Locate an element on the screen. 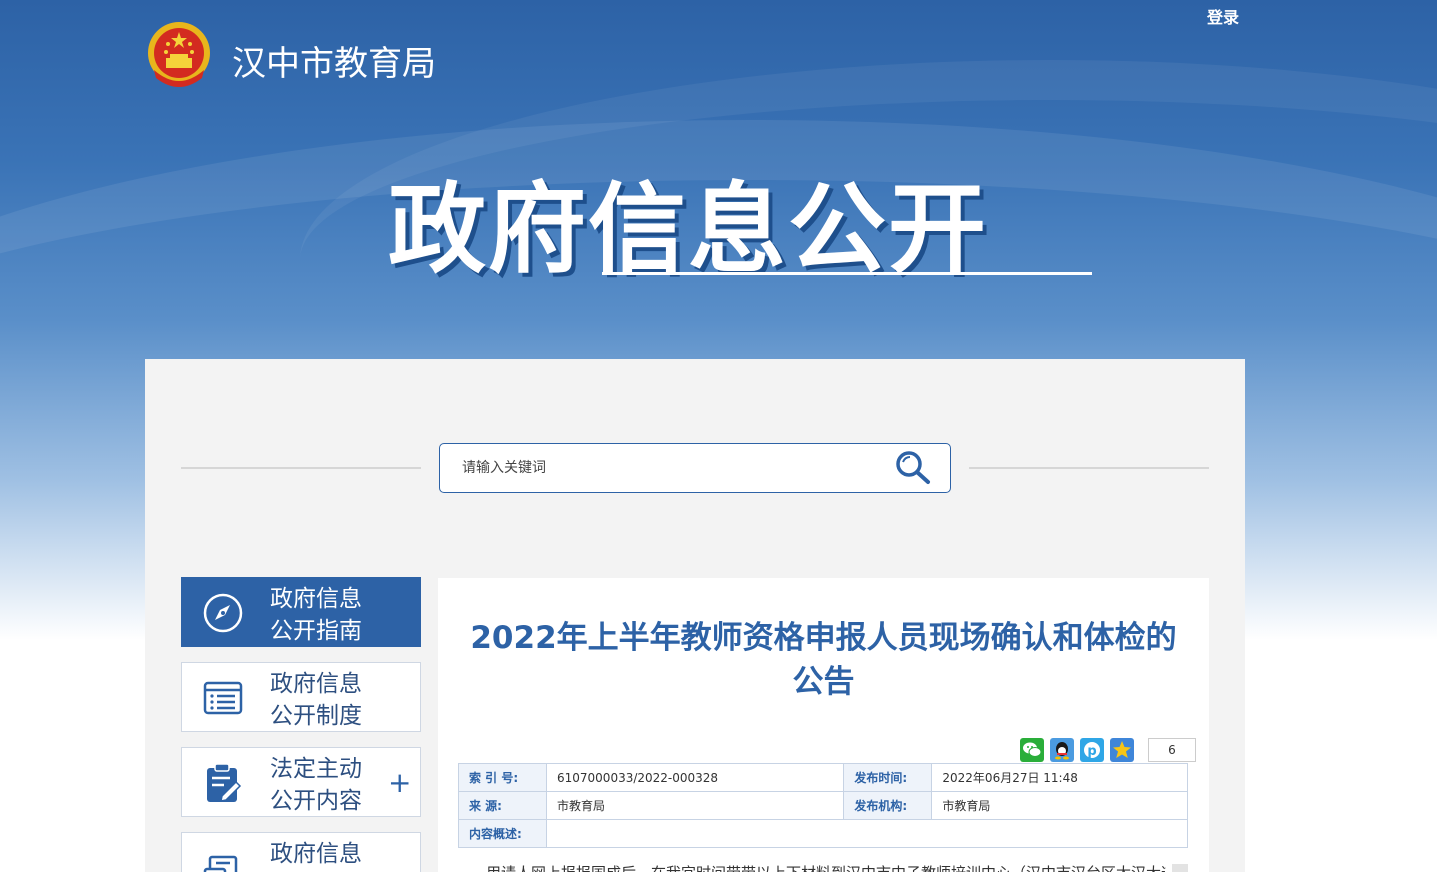  qzone-icon: p is located at coordinates (1092, 750).